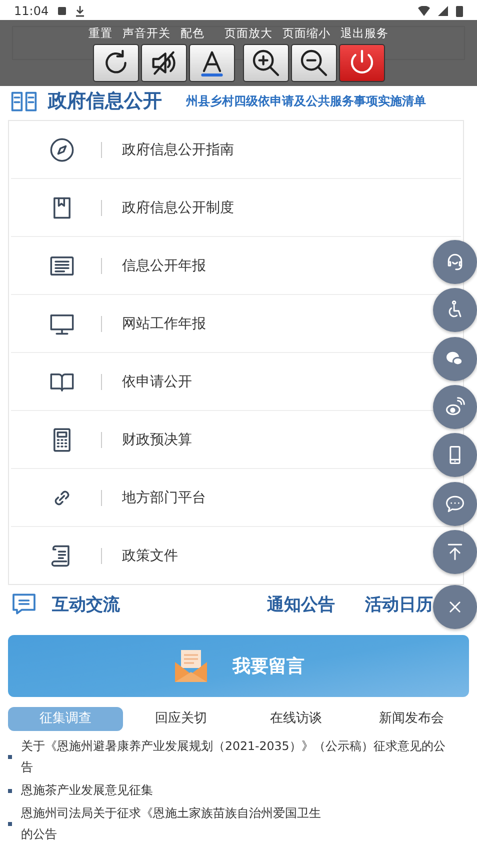 The image size is (477, 848). Describe the element at coordinates (164, 265) in the screenshot. I see `menu-link: 信息公开年报` at that location.